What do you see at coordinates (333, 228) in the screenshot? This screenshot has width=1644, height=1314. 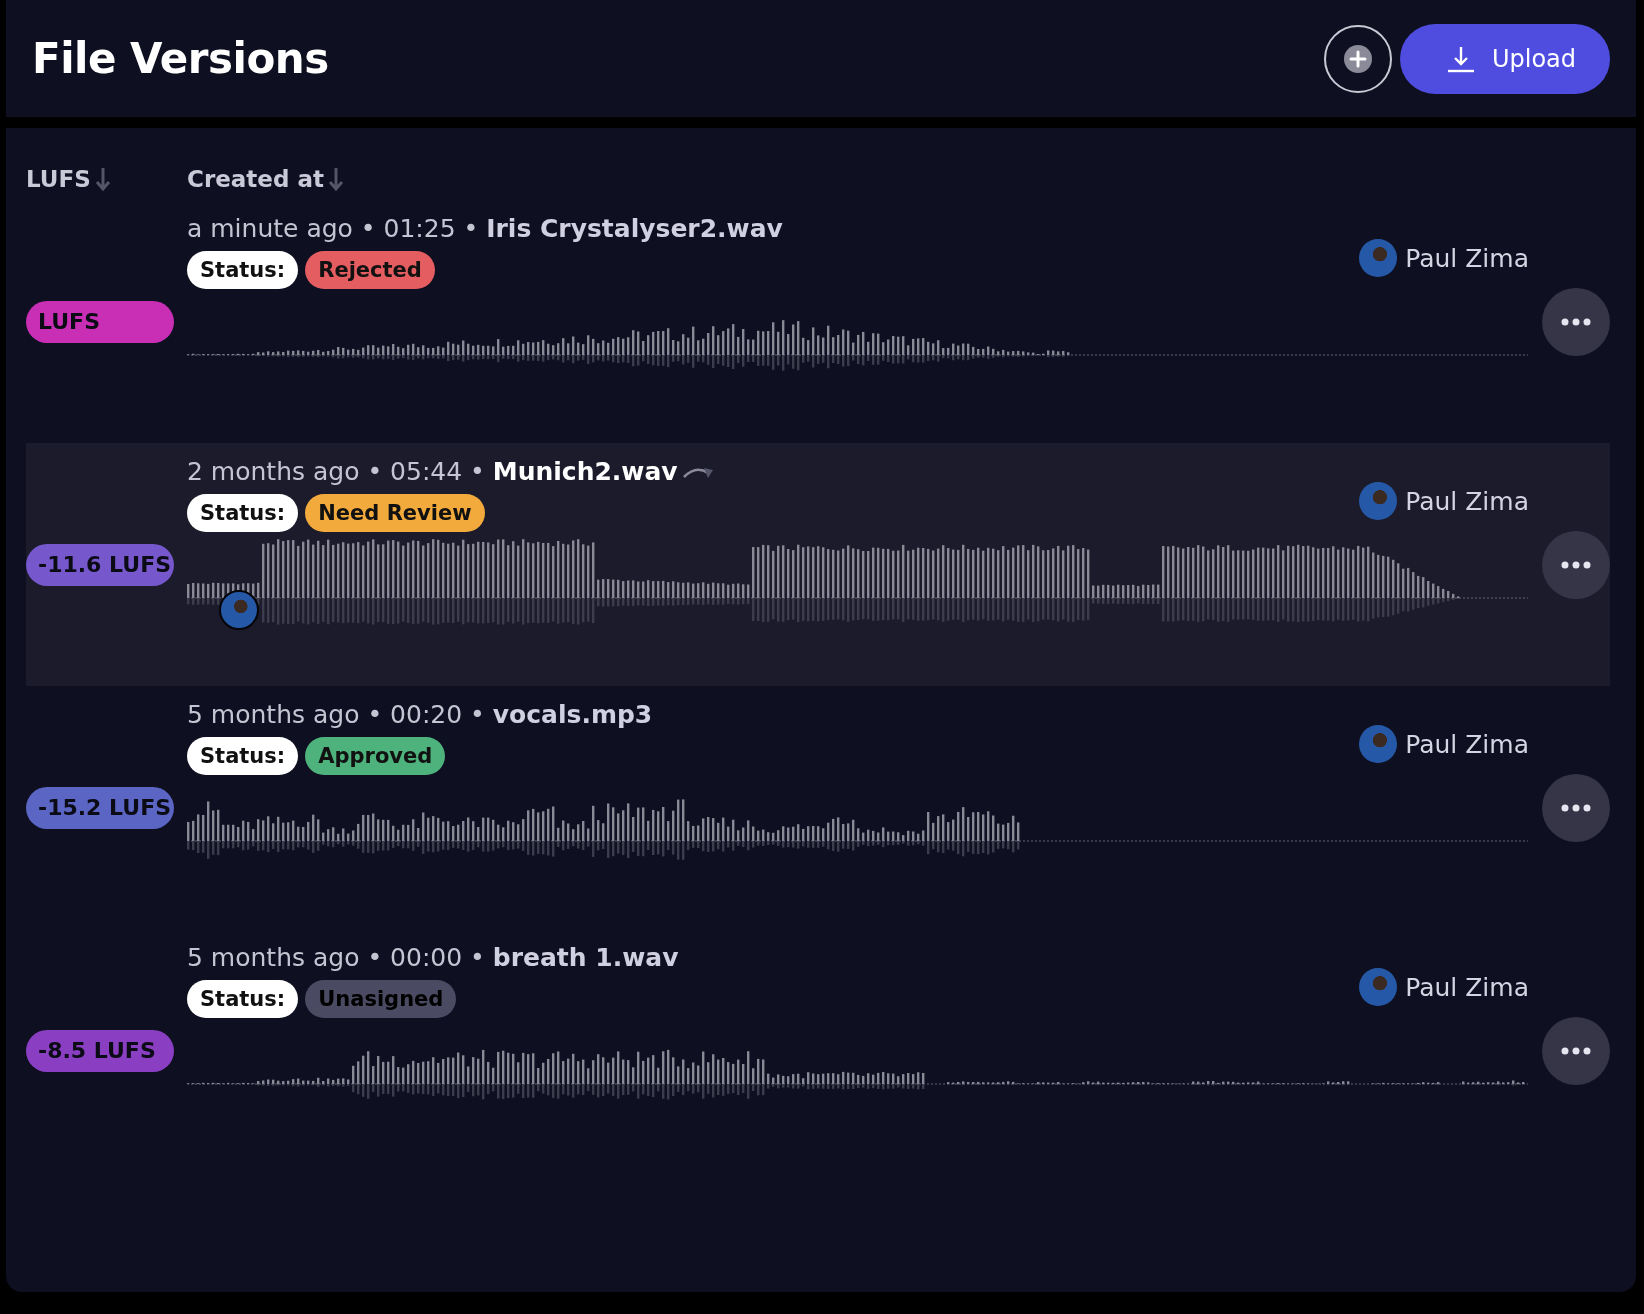 I see `version-meta: a minute ago • 01:25 •` at bounding box center [333, 228].